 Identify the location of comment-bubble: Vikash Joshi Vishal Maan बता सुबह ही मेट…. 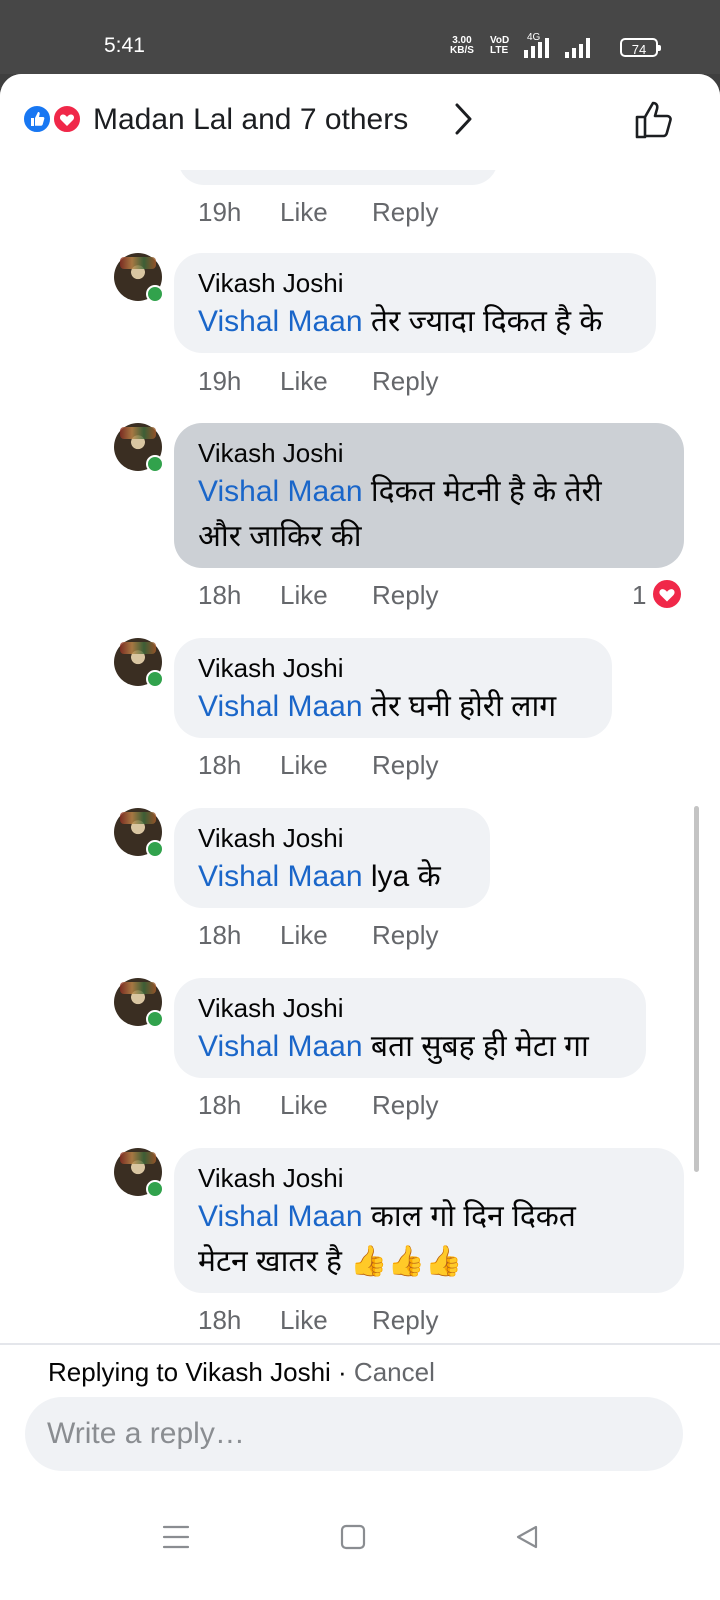
(410, 1028).